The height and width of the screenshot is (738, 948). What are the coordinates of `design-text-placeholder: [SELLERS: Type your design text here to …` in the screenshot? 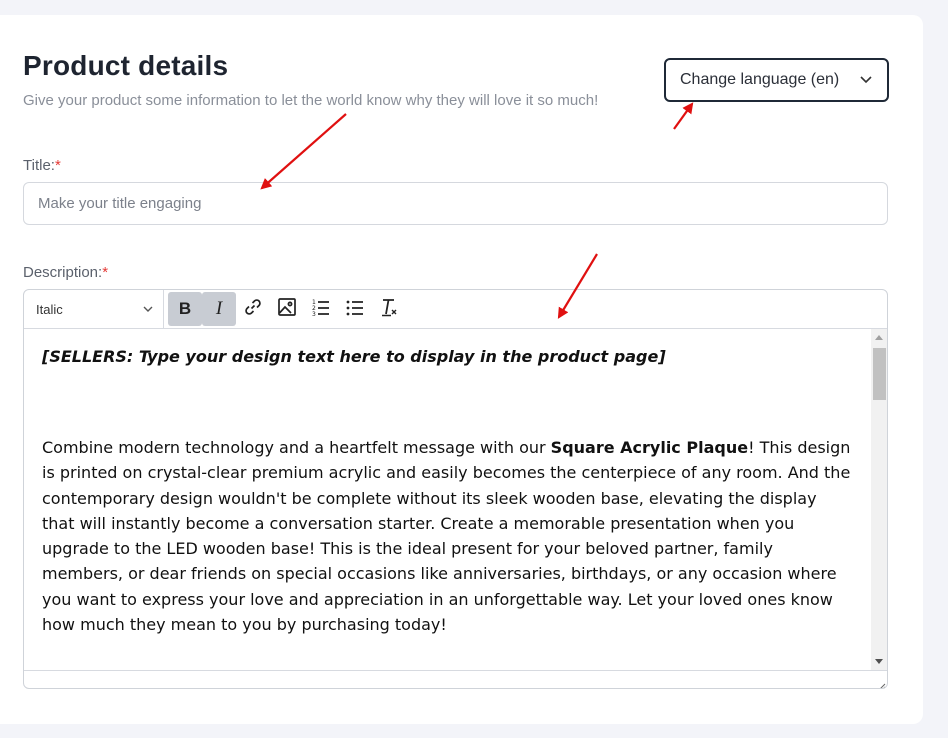 It's located at (354, 356).